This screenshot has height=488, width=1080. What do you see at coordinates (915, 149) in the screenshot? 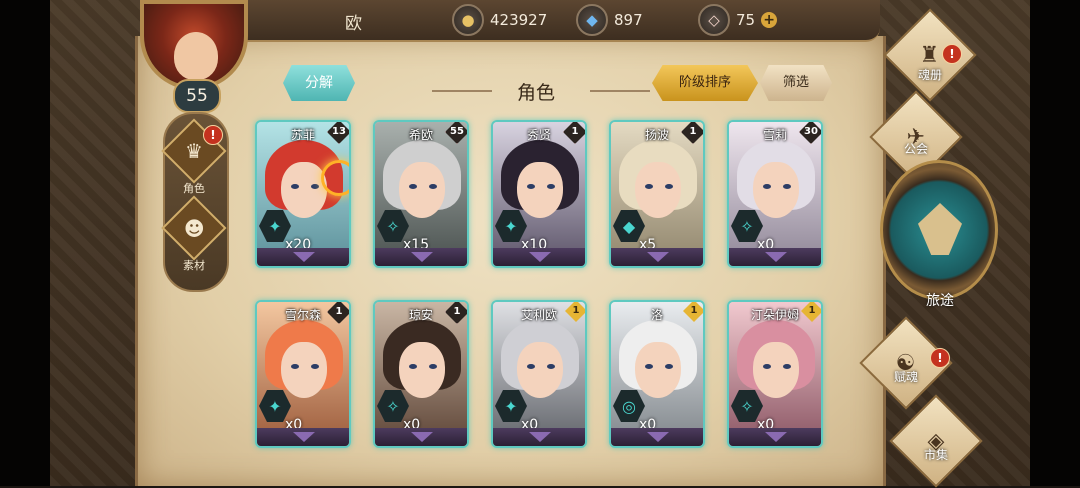
I see `guild-label: 公会` at bounding box center [915, 149].